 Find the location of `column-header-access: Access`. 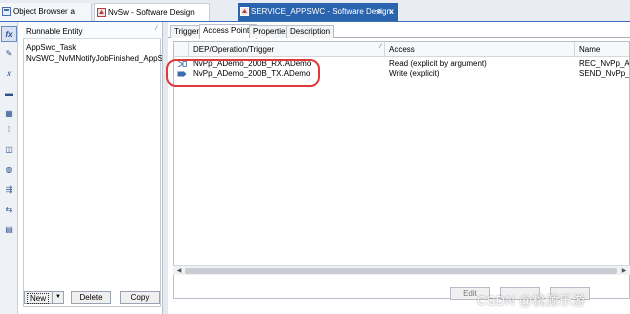

column-header-access: Access is located at coordinates (480, 49).